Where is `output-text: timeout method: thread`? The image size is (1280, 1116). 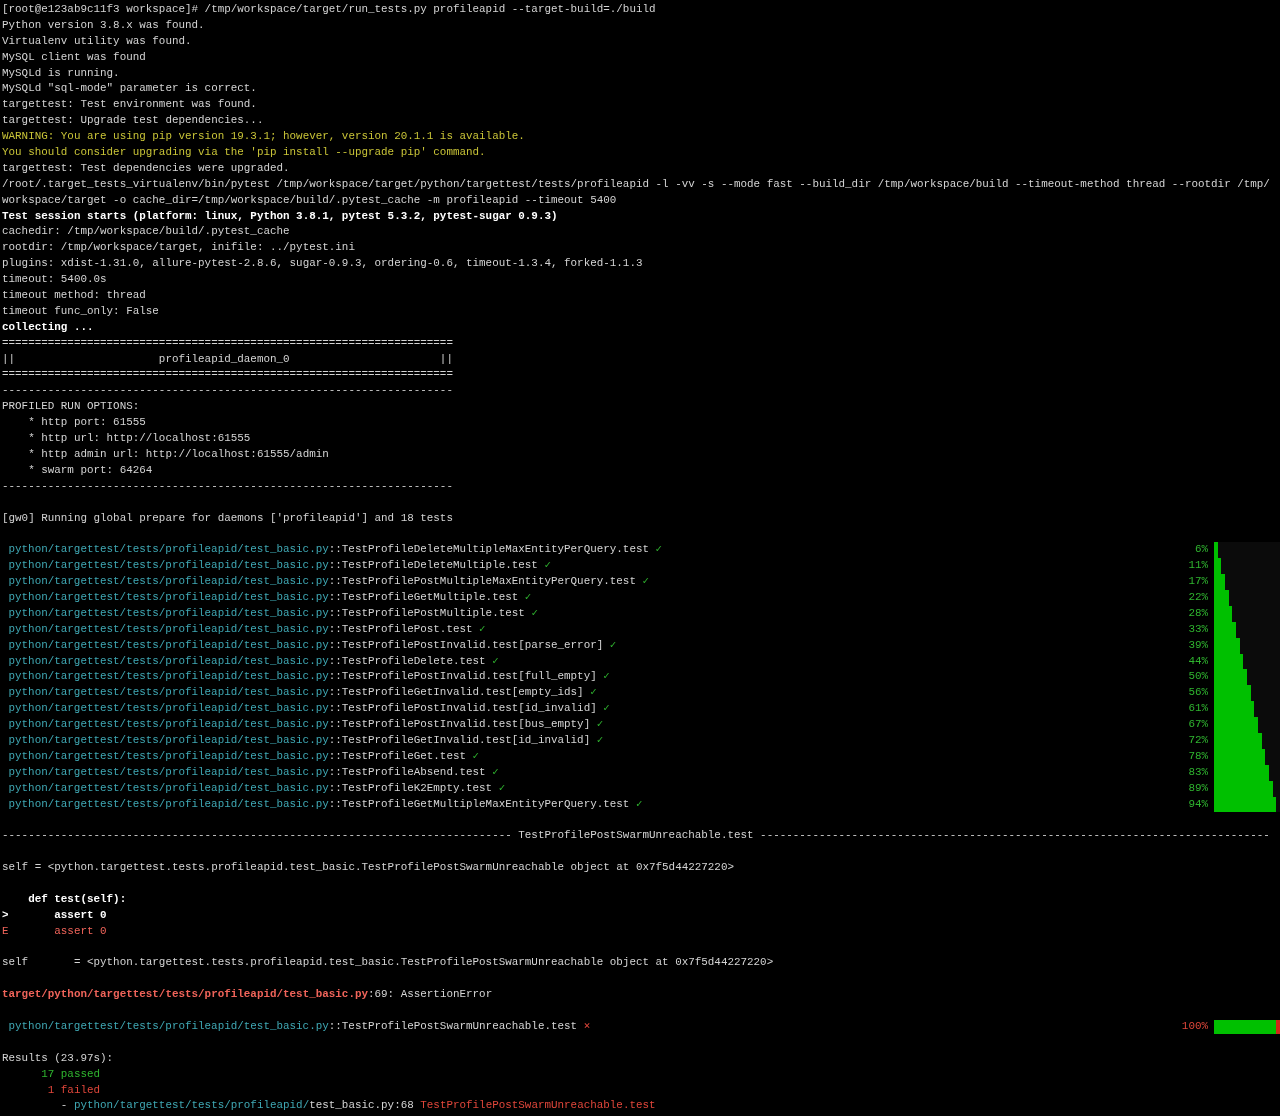 output-text: timeout method: thread is located at coordinates (74, 296).